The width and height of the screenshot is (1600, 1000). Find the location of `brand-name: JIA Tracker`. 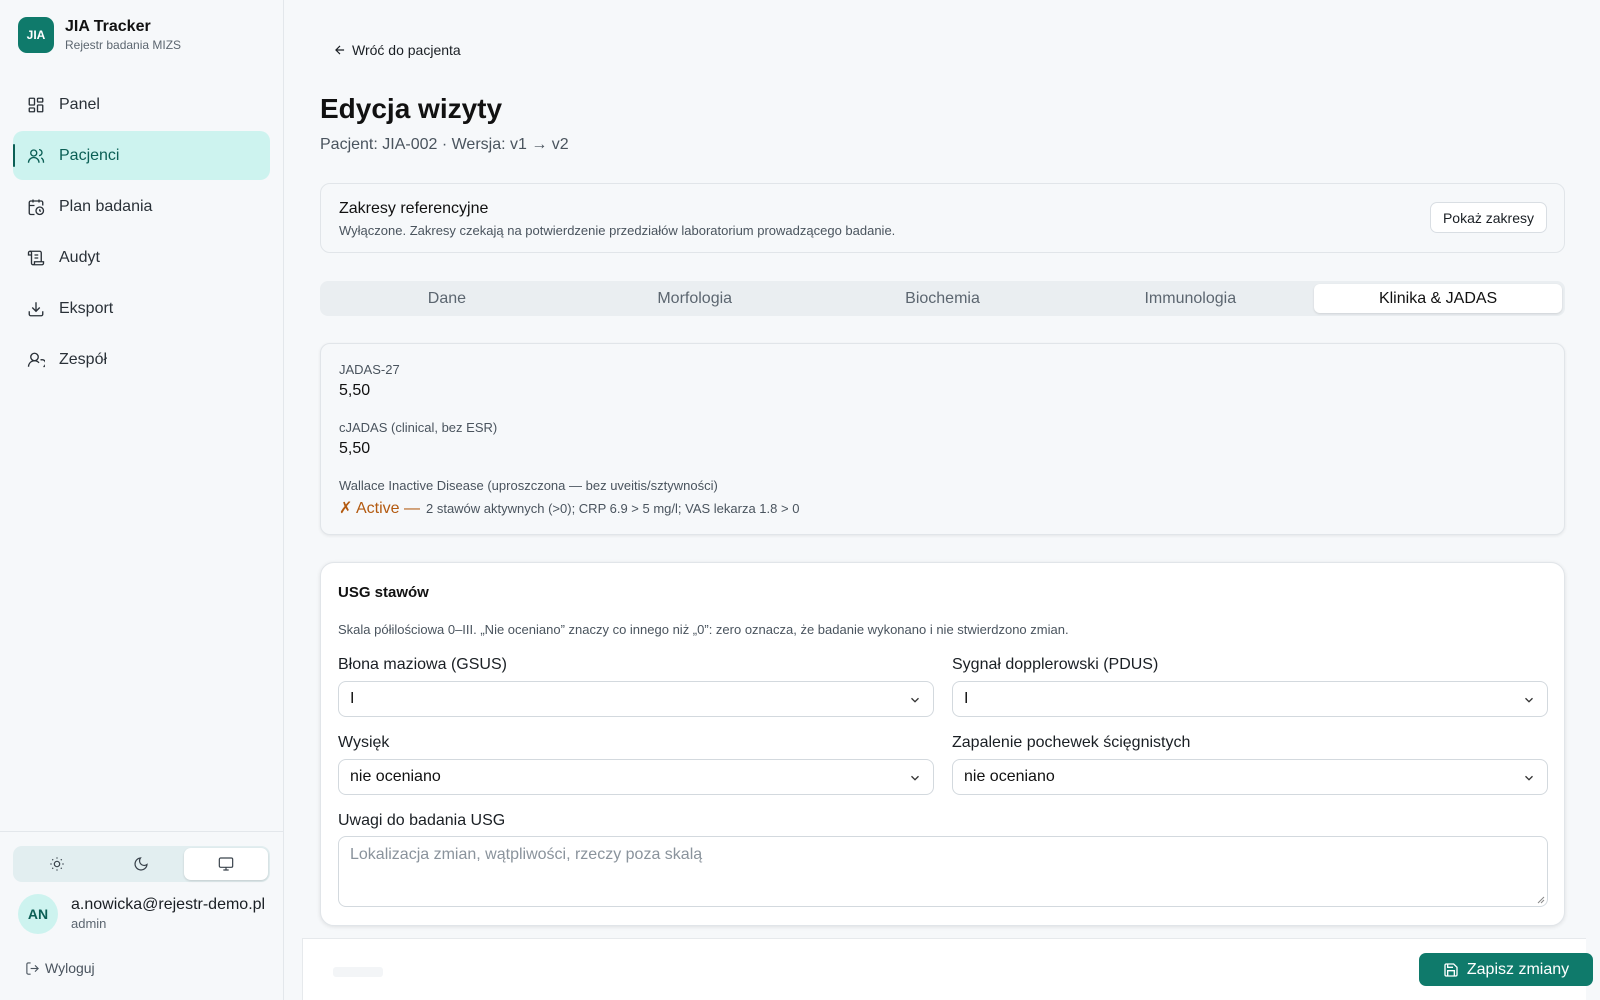

brand-name: JIA Tracker is located at coordinates (108, 26).